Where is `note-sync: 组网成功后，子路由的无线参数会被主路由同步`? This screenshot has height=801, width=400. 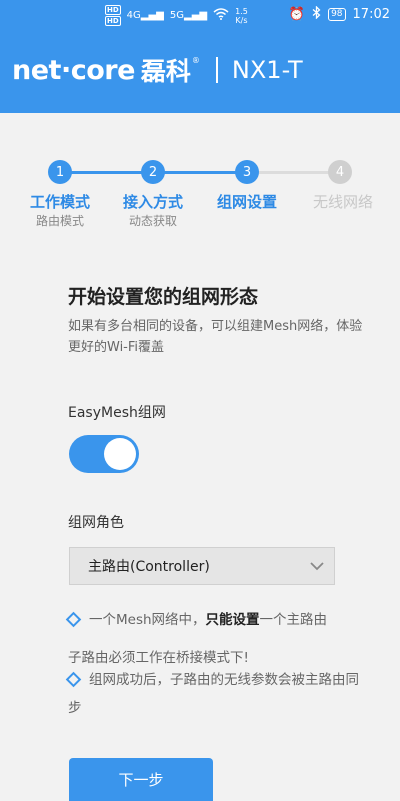
note-sync: 组网成功后，子路由的无线参数会被主路由同步 is located at coordinates (216, 694).